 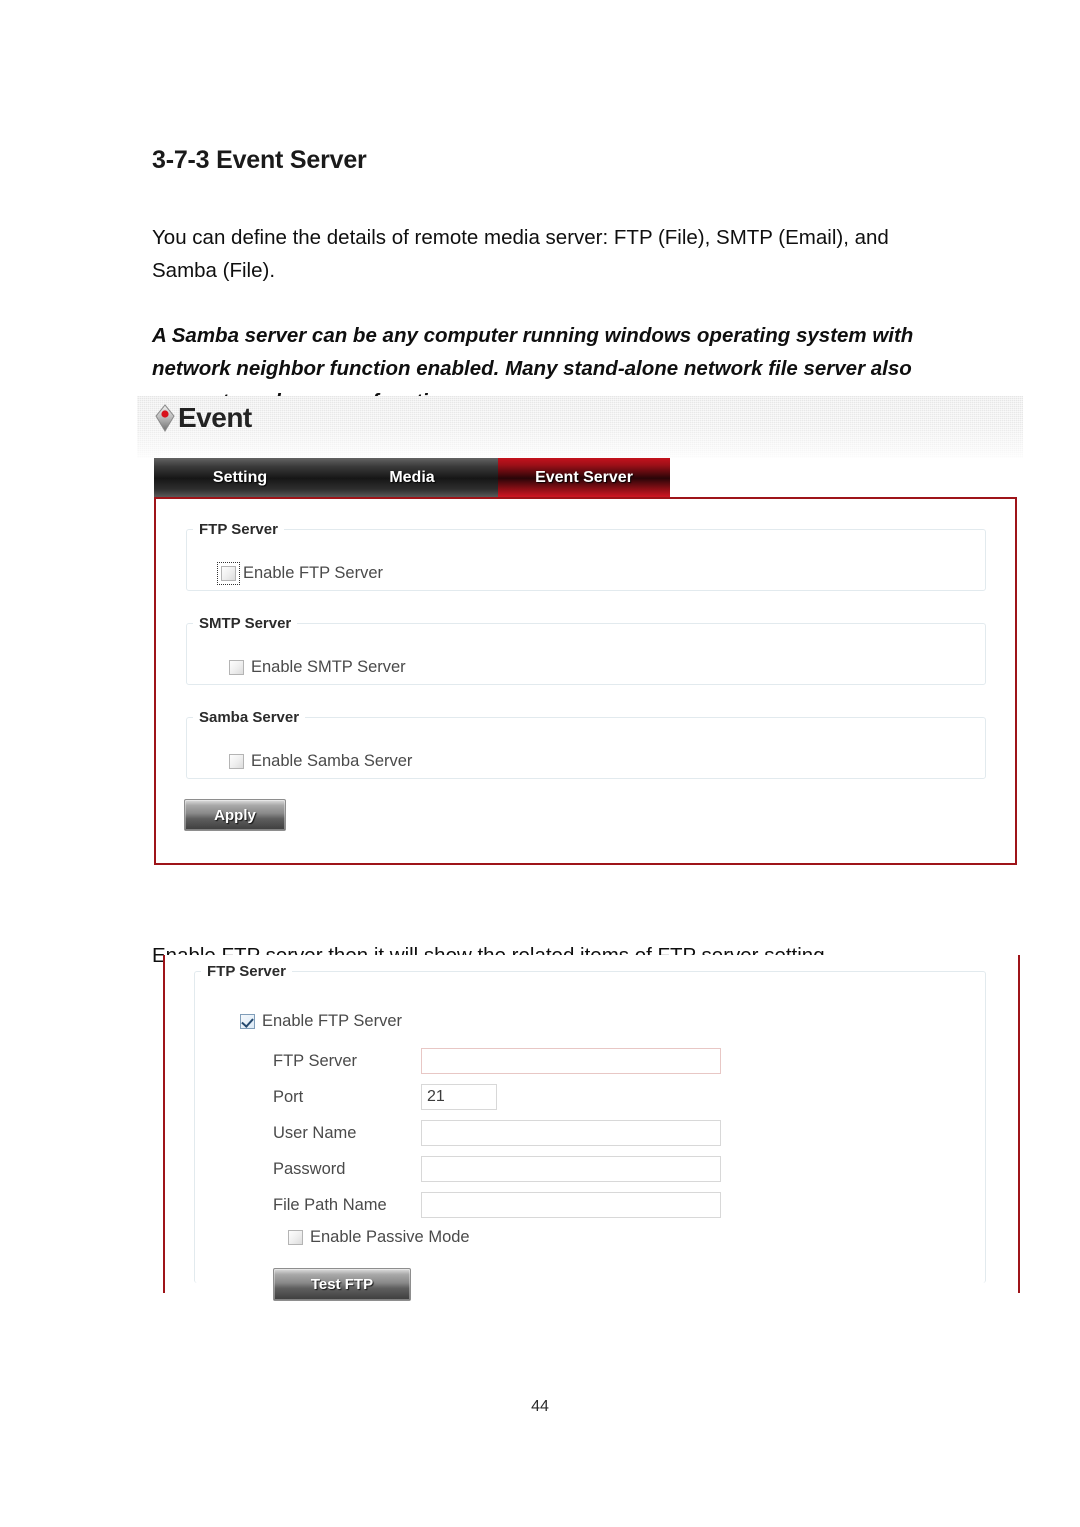 What do you see at coordinates (342, 1284) in the screenshot?
I see `test-ftp-button: Test FTP` at bounding box center [342, 1284].